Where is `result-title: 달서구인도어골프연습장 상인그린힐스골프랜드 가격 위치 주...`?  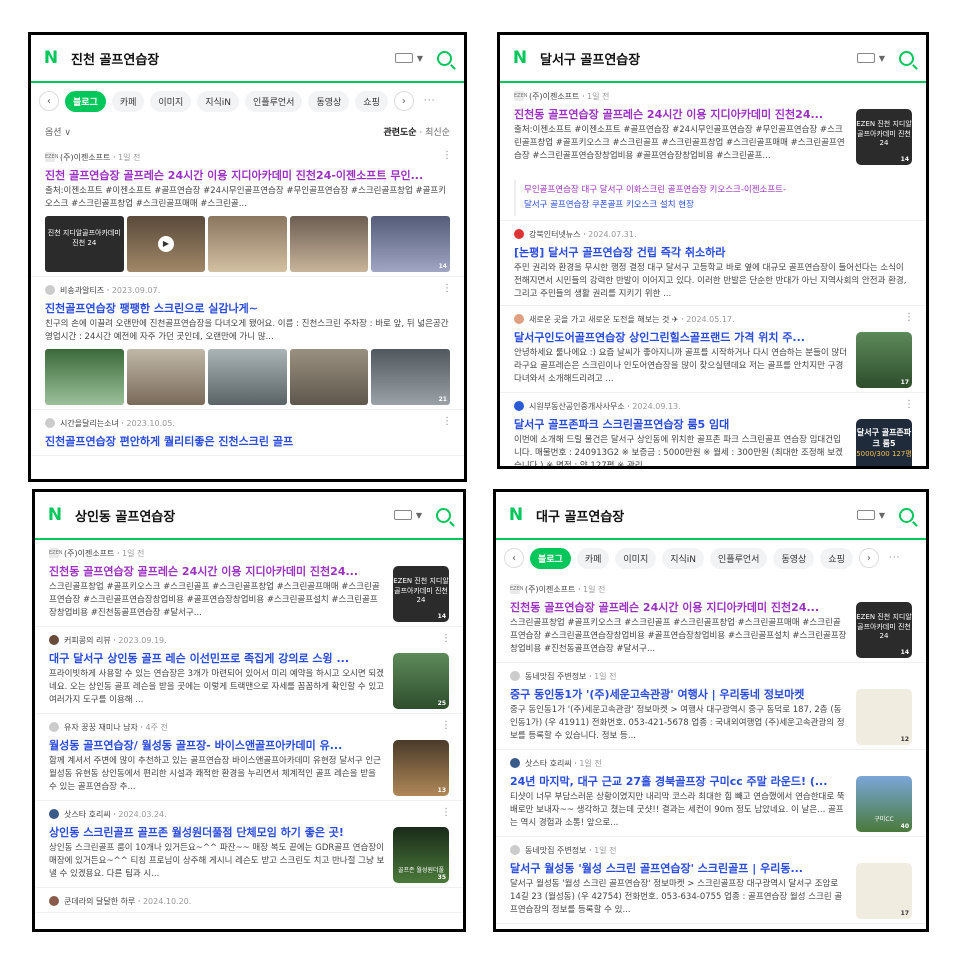 result-title: 달서구인도어골프연습장 상인그린힐스골프랜드 가격 위치 주... is located at coordinates (681, 337).